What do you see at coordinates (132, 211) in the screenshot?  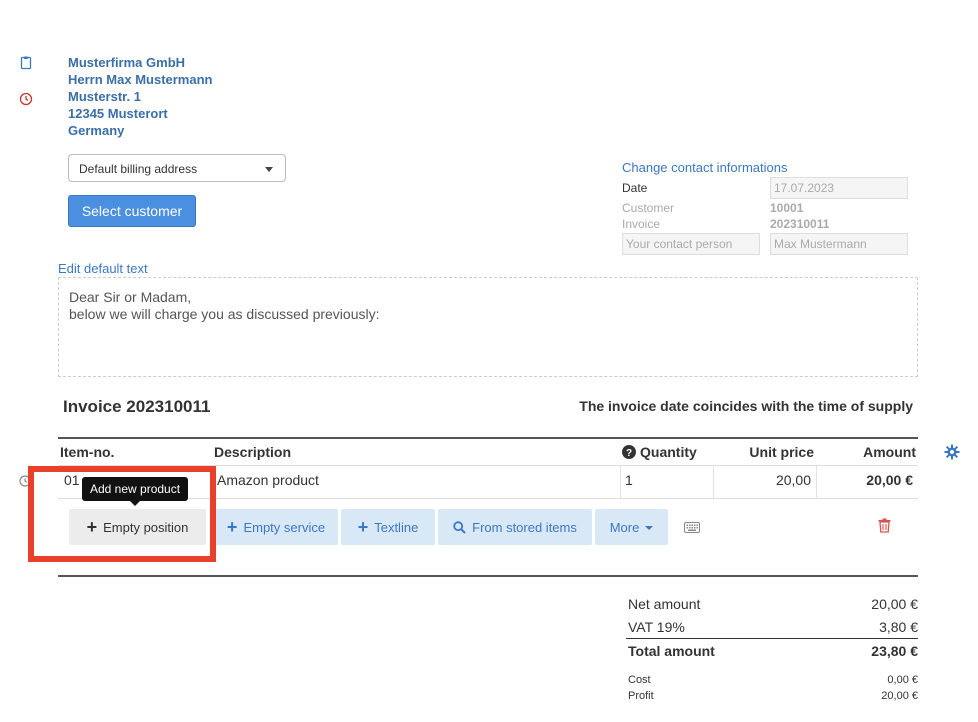 I see `select-customer-button: Select customer` at bounding box center [132, 211].